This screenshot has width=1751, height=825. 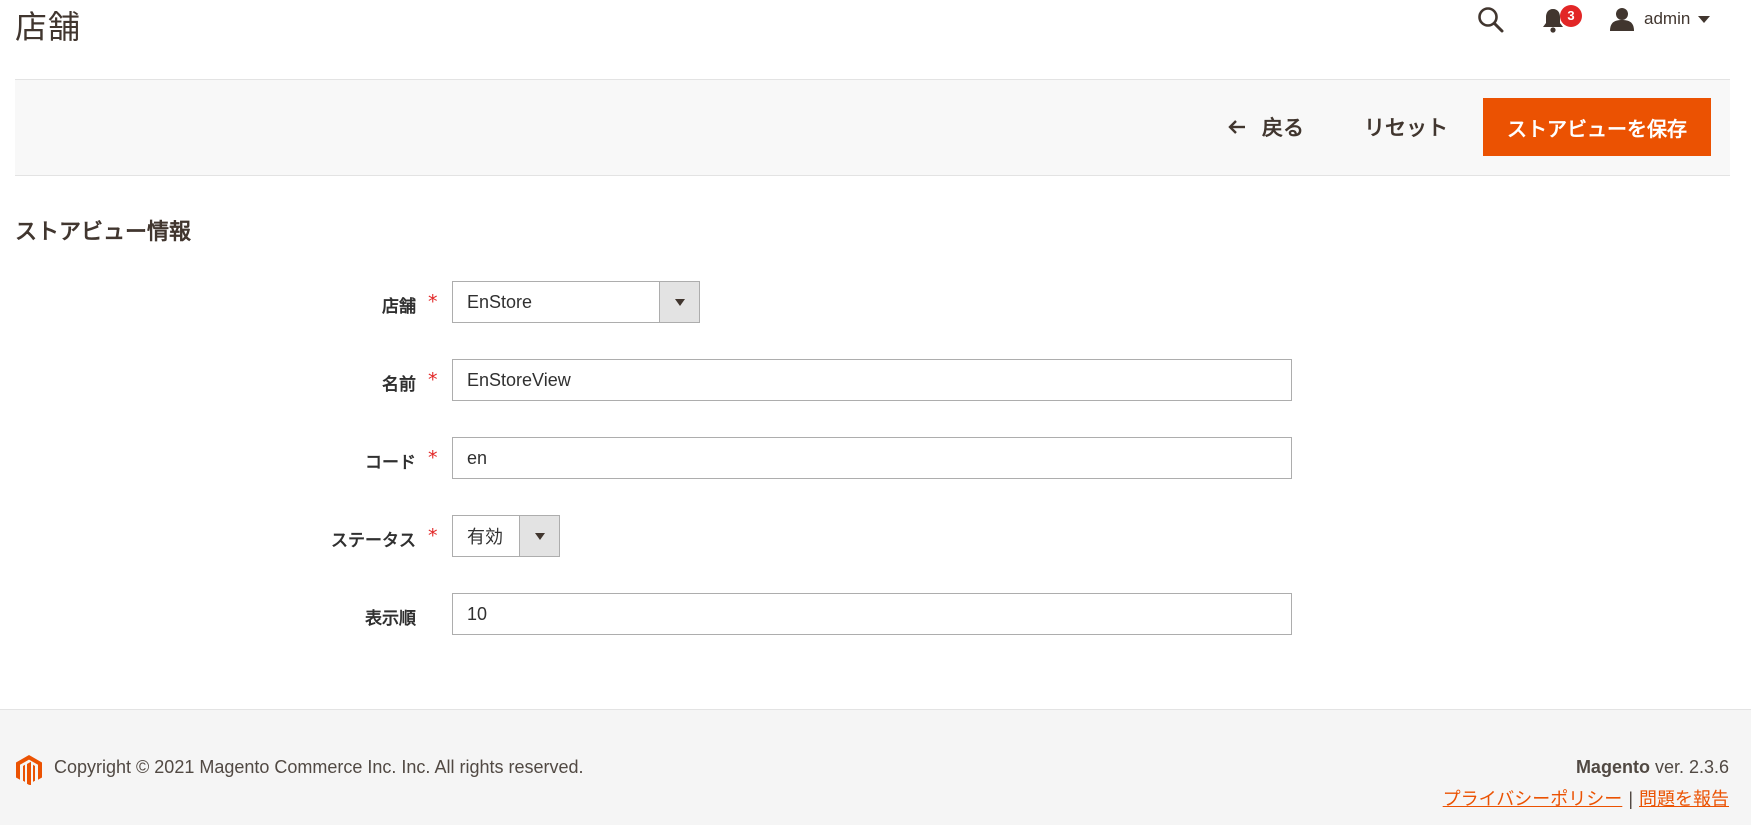 I want to click on sort-order-field-label: 表示順, so click(x=390, y=619).